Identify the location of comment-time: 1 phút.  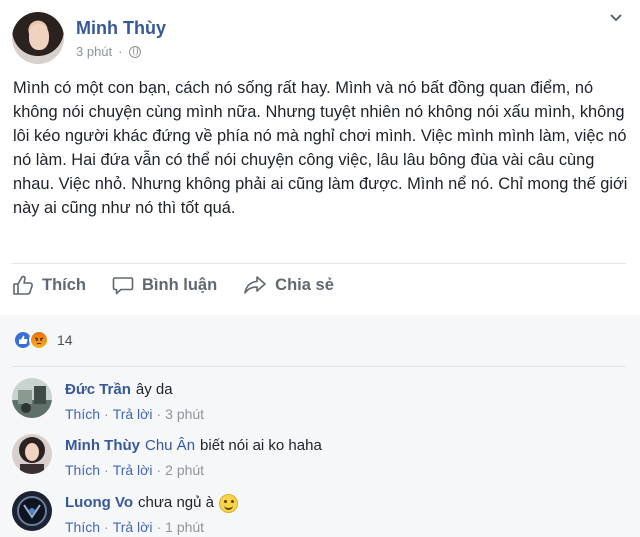
(184, 527).